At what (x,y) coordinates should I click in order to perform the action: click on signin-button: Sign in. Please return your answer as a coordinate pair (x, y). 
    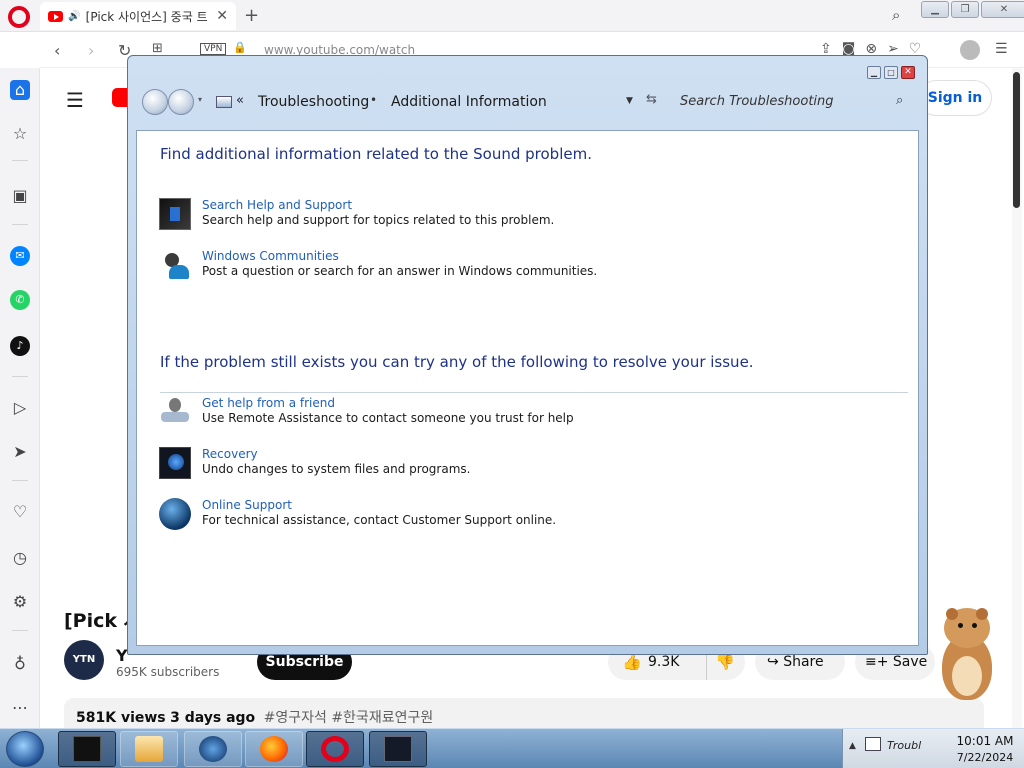
    Looking at the image, I should click on (955, 98).